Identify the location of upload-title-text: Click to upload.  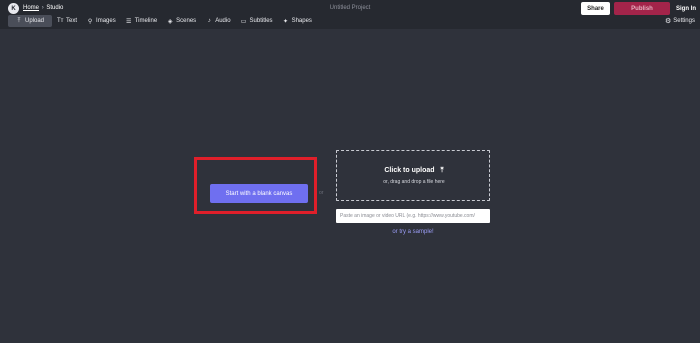
(409, 170).